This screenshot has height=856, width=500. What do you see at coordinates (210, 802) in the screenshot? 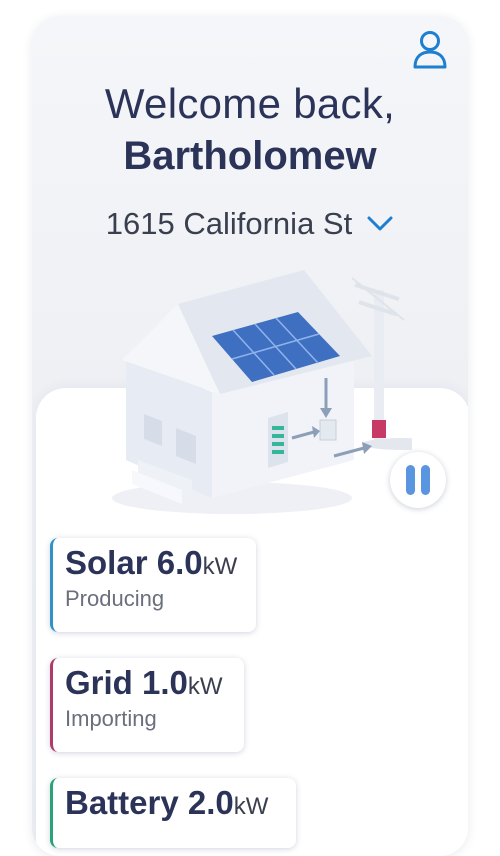
I see `battery-value: 2.0` at bounding box center [210, 802].